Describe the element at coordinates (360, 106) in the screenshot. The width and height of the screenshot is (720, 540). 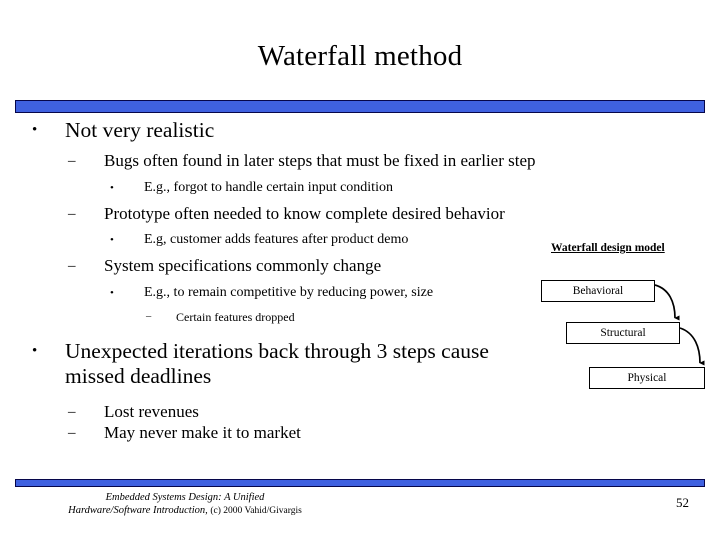
I see `title-divider-bar` at that location.